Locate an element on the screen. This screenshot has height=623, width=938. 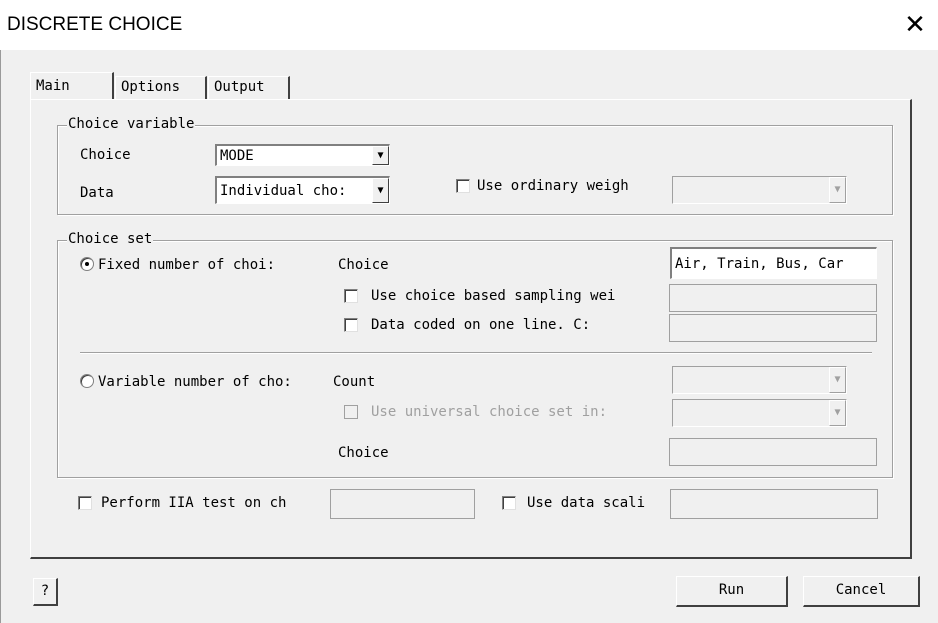
choice-variable-group-label: Choice variable is located at coordinates (131, 124).